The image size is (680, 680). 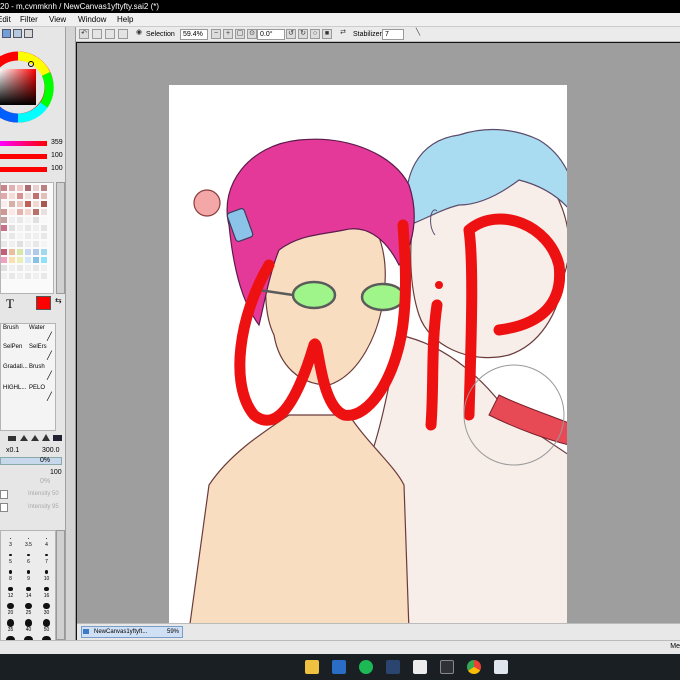 What do you see at coordinates (291, 34) in the screenshot?
I see `rotate-left-button: ↺` at bounding box center [291, 34].